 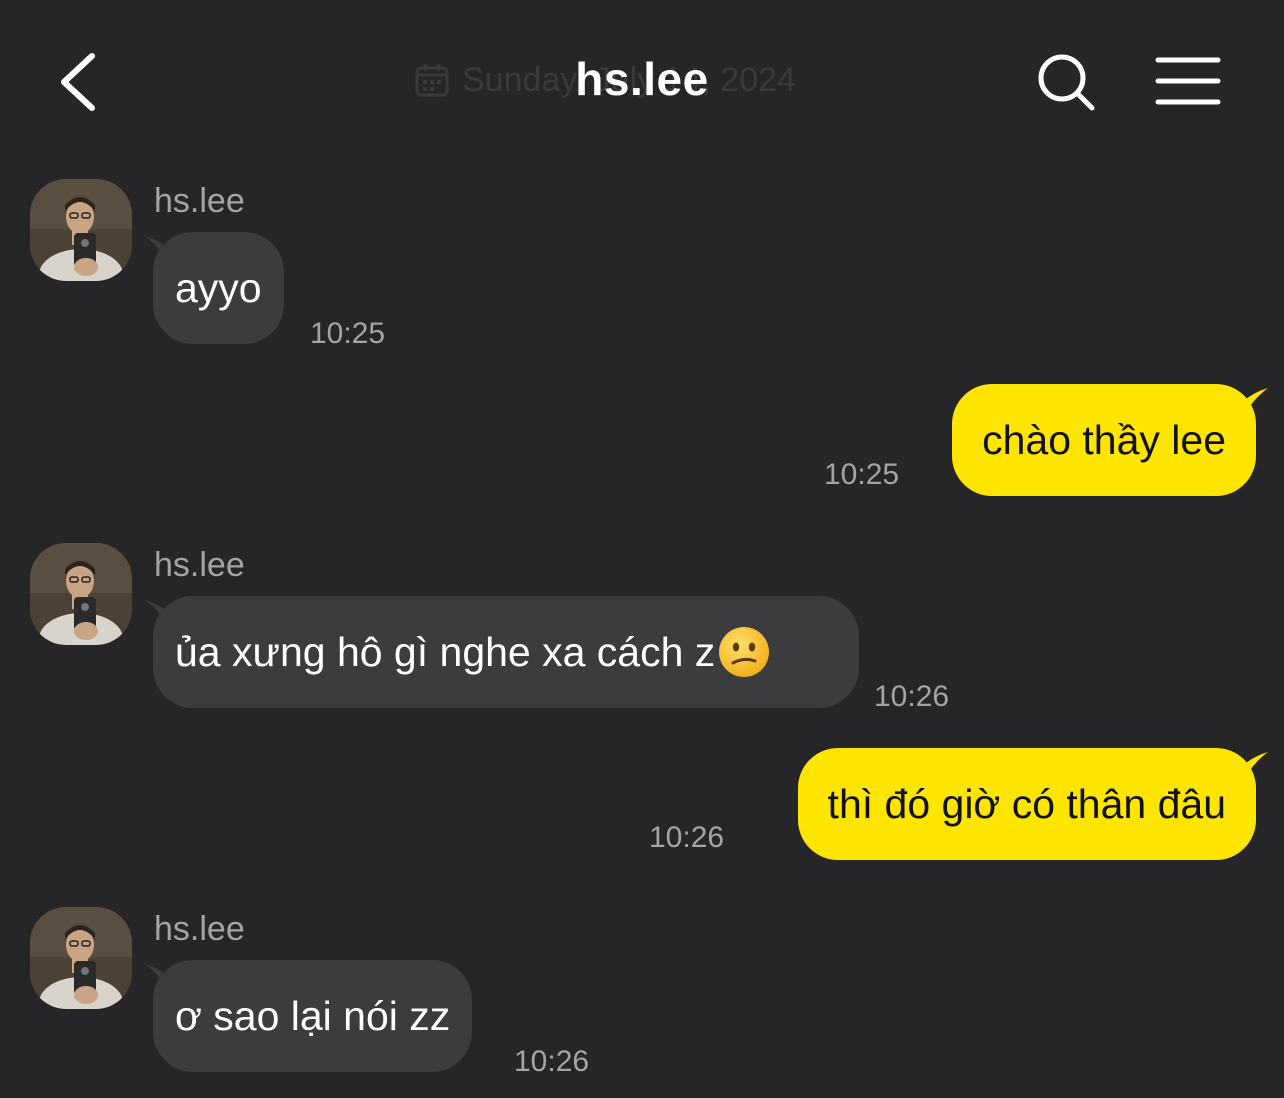 I want to click on message-text: ayyo, so click(x=218, y=287).